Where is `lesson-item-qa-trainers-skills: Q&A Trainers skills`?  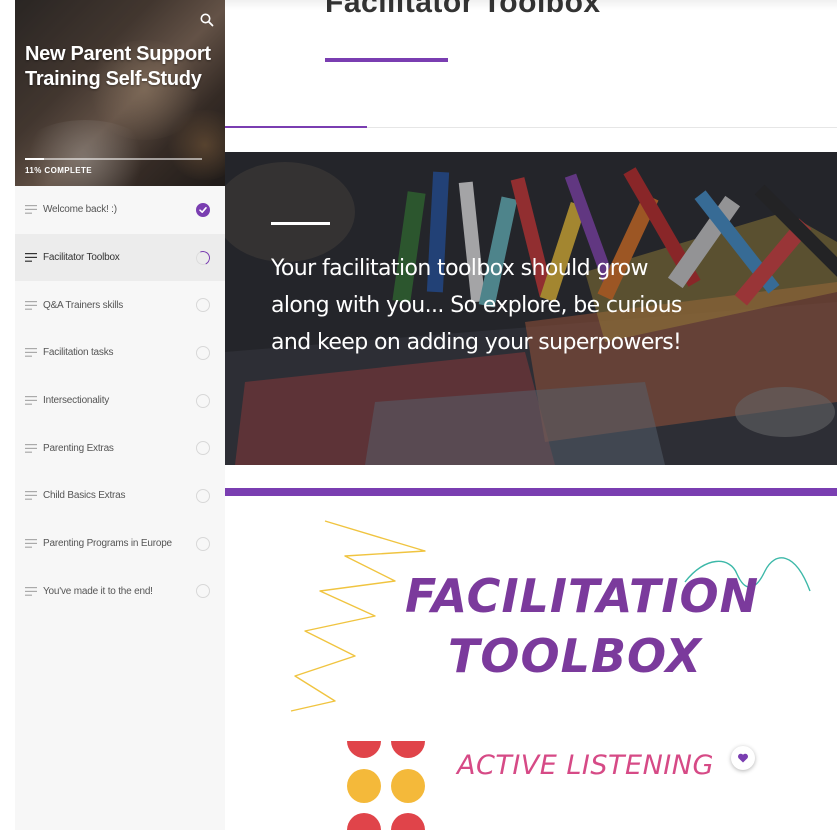 lesson-item-qa-trainers-skills: Q&A Trainers skills is located at coordinates (120, 305).